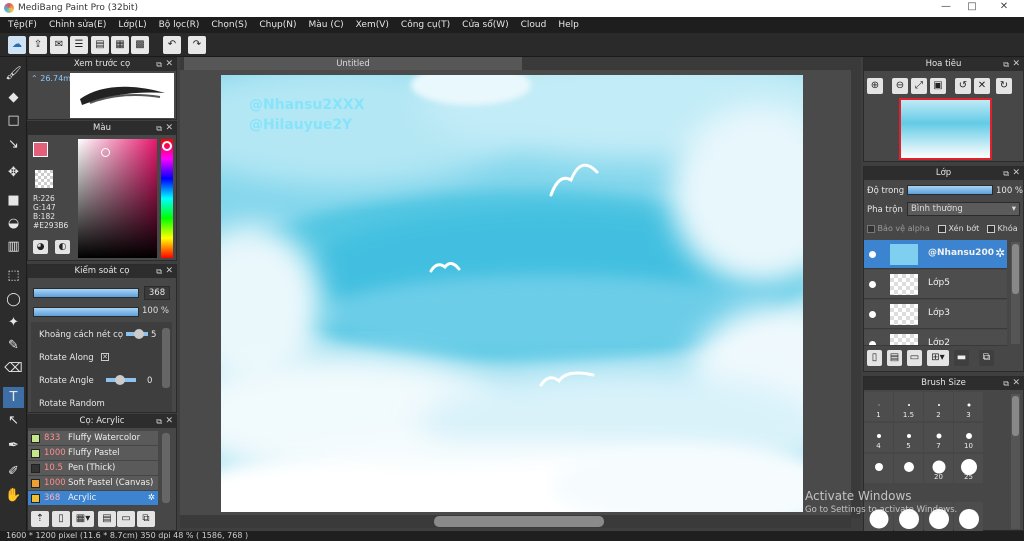 The height and width of the screenshot is (541, 1024). I want to click on zoom-in-icon: ⊕, so click(875, 86).